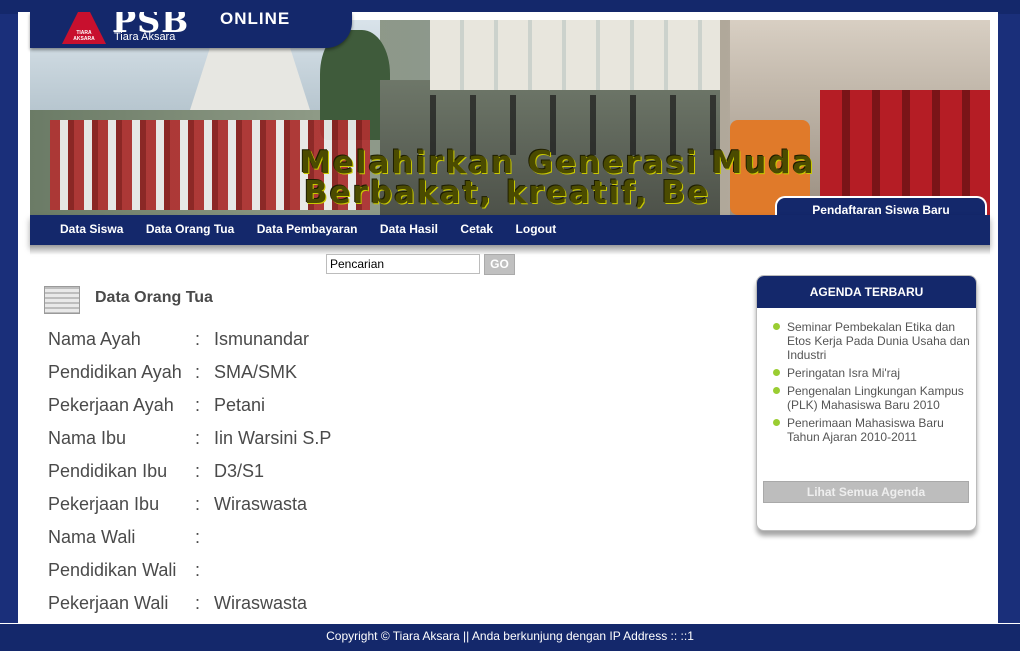  Describe the element at coordinates (403, 264) in the screenshot. I see `search-input` at that location.